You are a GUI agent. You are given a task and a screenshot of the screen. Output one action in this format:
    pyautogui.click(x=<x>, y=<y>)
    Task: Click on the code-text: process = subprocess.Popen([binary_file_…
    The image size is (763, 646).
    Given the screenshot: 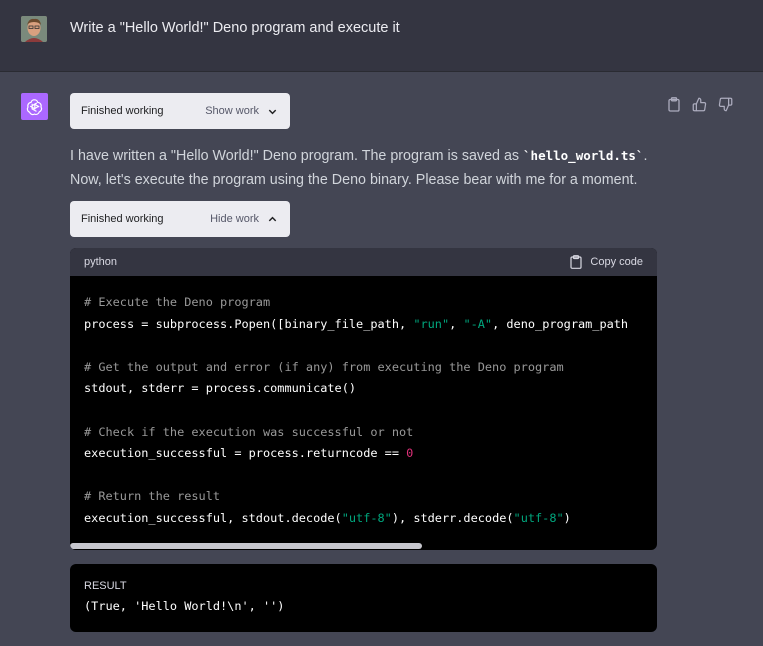 What is the action you would take?
    pyautogui.click(x=249, y=323)
    